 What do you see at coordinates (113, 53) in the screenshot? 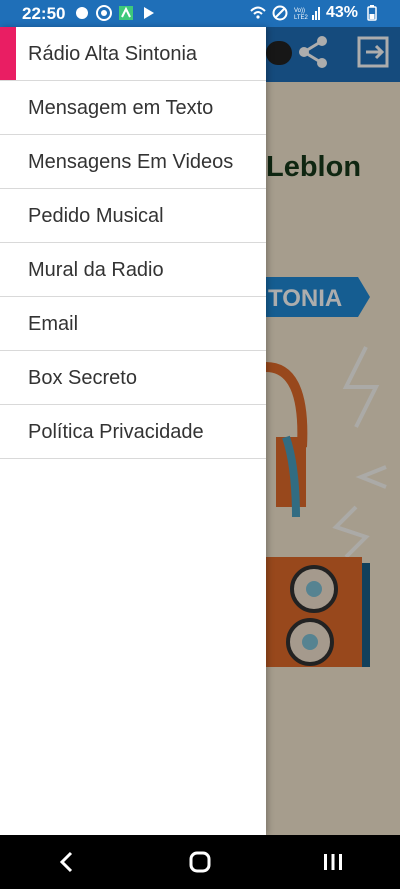
I see `menu-item-label: Rádio Alta Sintonia` at bounding box center [113, 53].